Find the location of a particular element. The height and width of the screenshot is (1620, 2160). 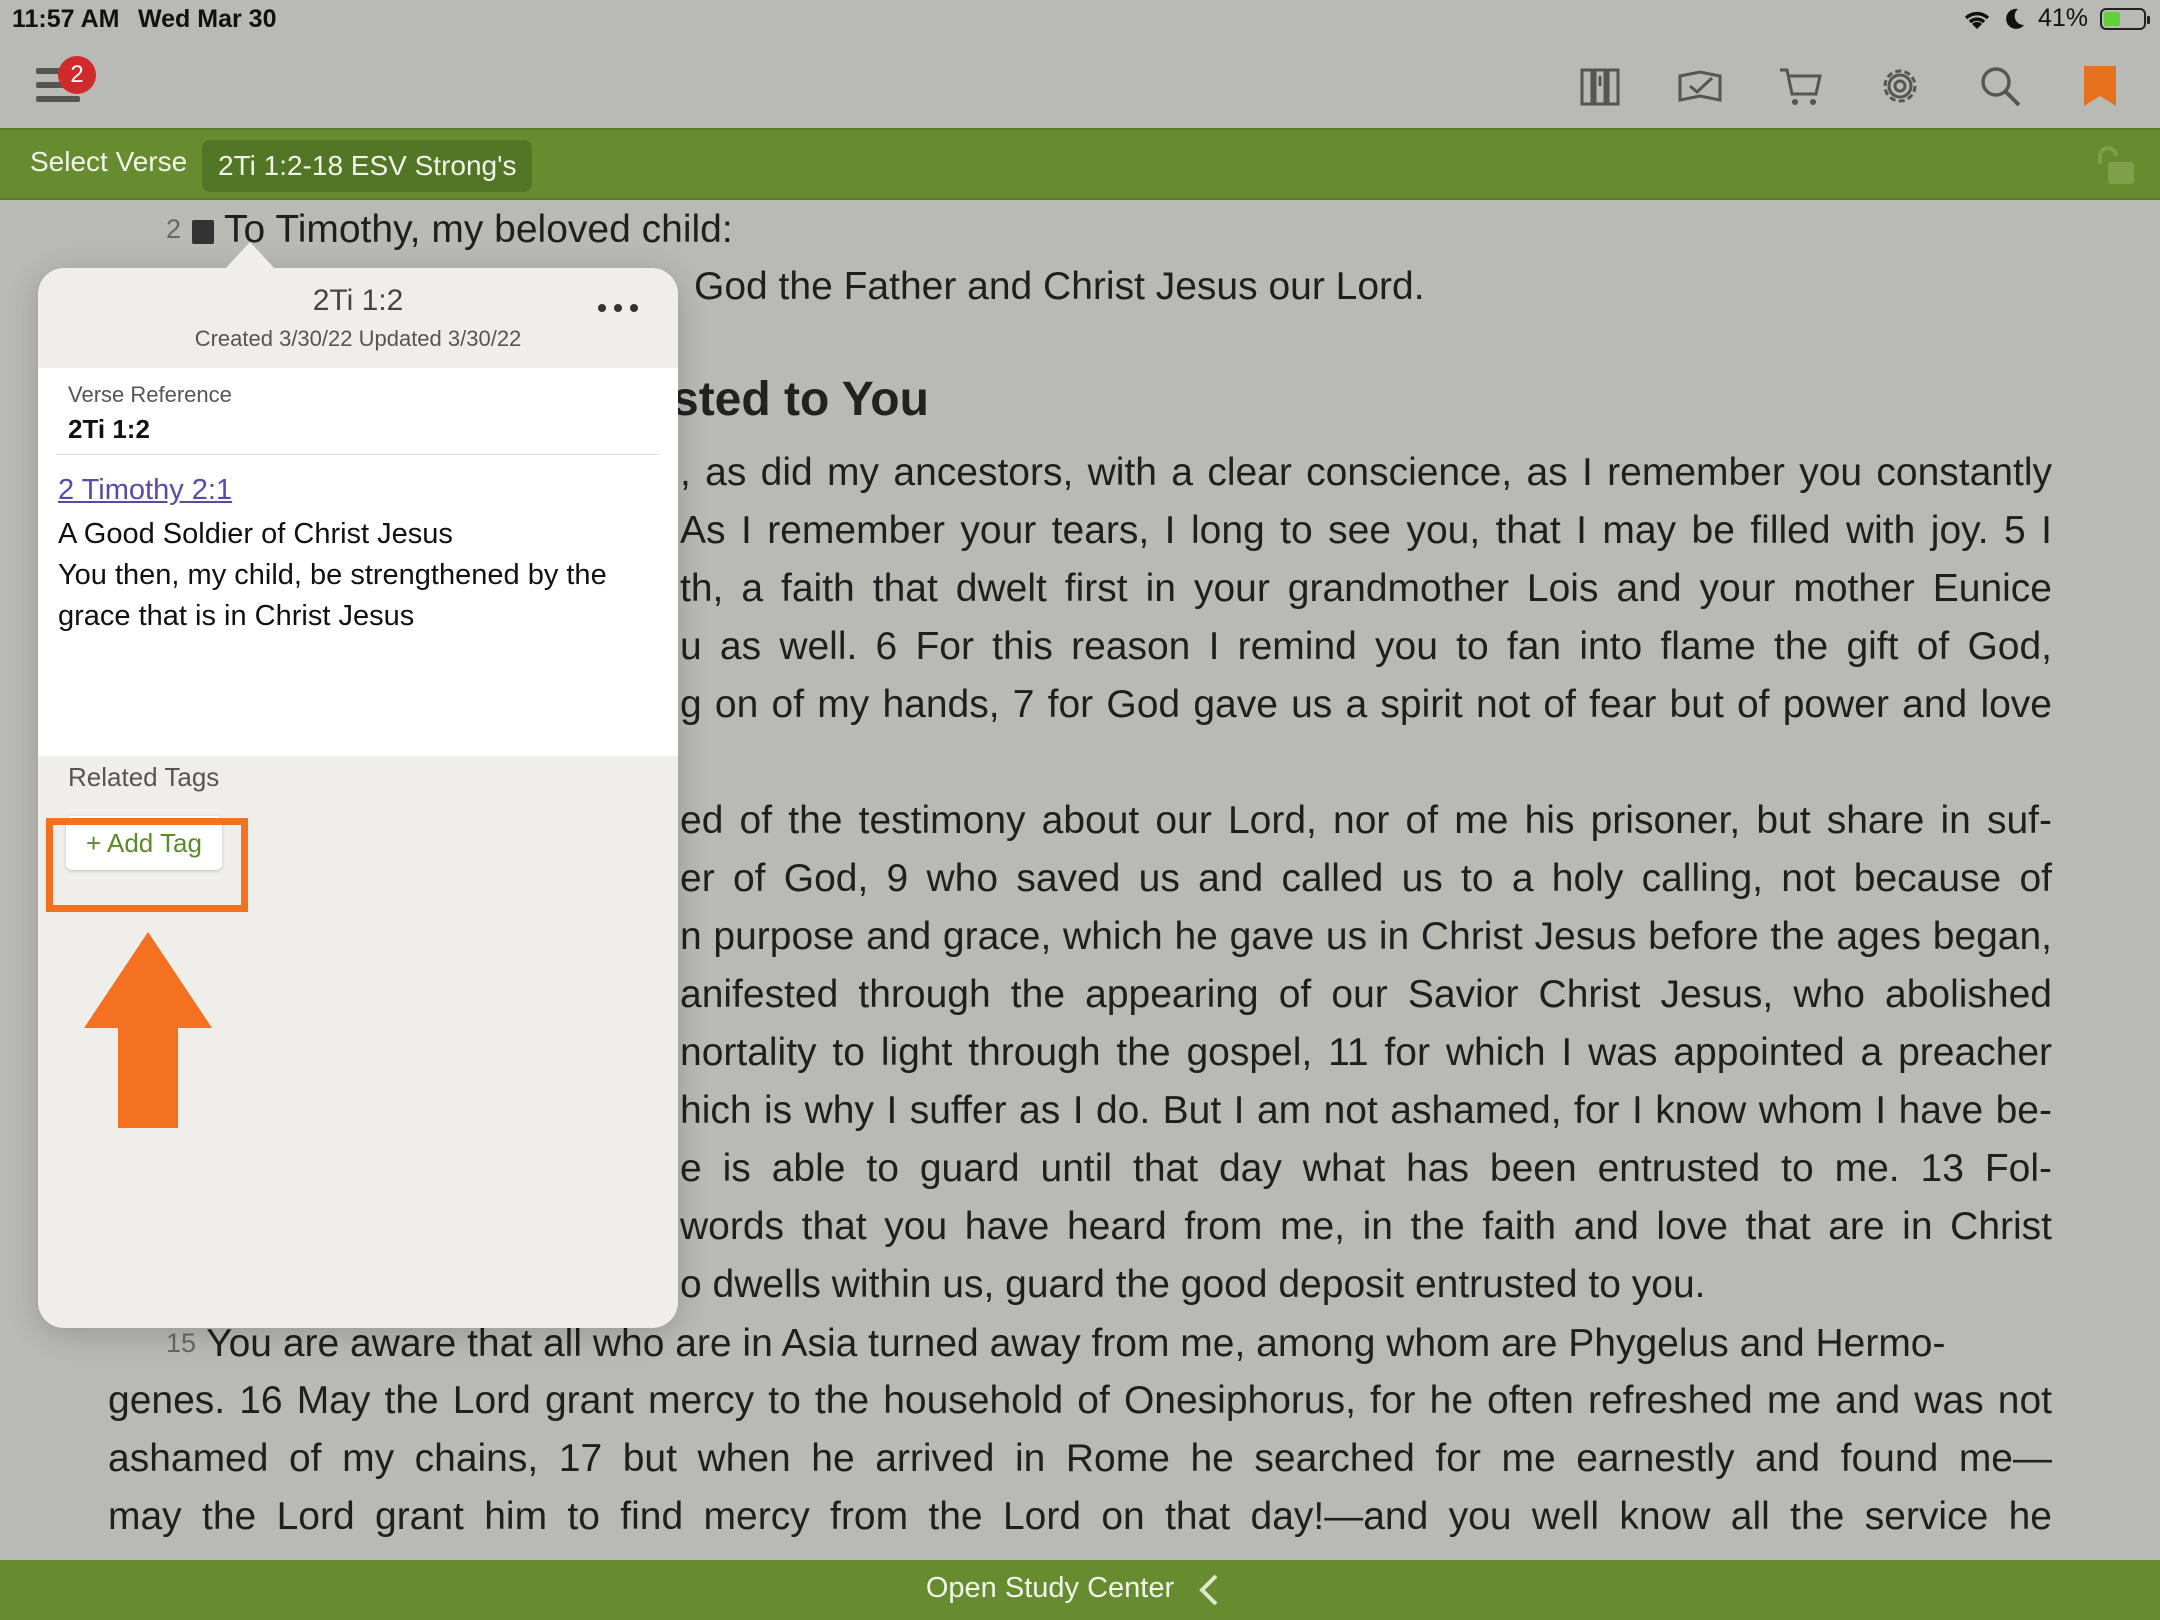

reference-pill: 2Ti 1:2-18 ESV Strong's is located at coordinates (367, 166).